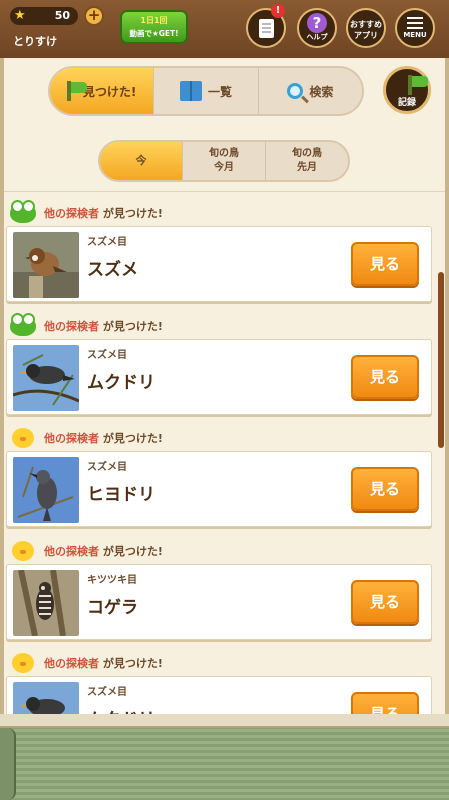  I want to click on document-icon, so click(266, 28).